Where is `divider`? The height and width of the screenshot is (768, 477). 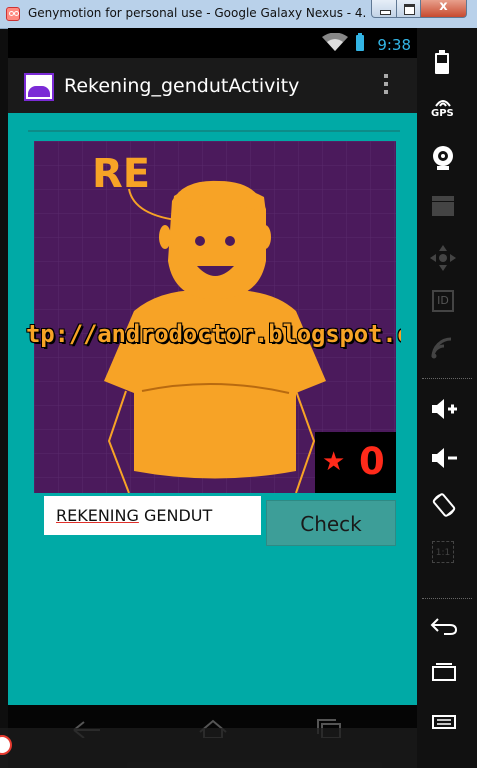
divider is located at coordinates (214, 131).